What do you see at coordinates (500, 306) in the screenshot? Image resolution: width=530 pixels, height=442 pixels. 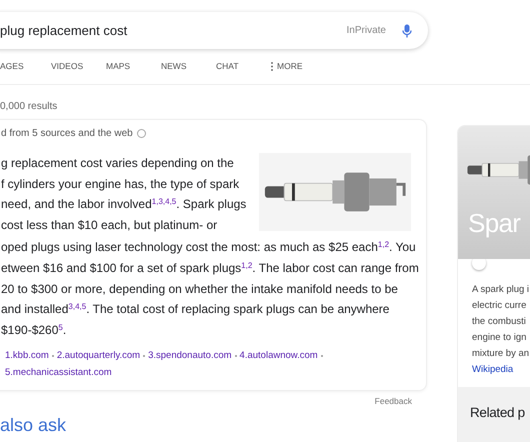 I see `panel-text-line: electric curre` at bounding box center [500, 306].